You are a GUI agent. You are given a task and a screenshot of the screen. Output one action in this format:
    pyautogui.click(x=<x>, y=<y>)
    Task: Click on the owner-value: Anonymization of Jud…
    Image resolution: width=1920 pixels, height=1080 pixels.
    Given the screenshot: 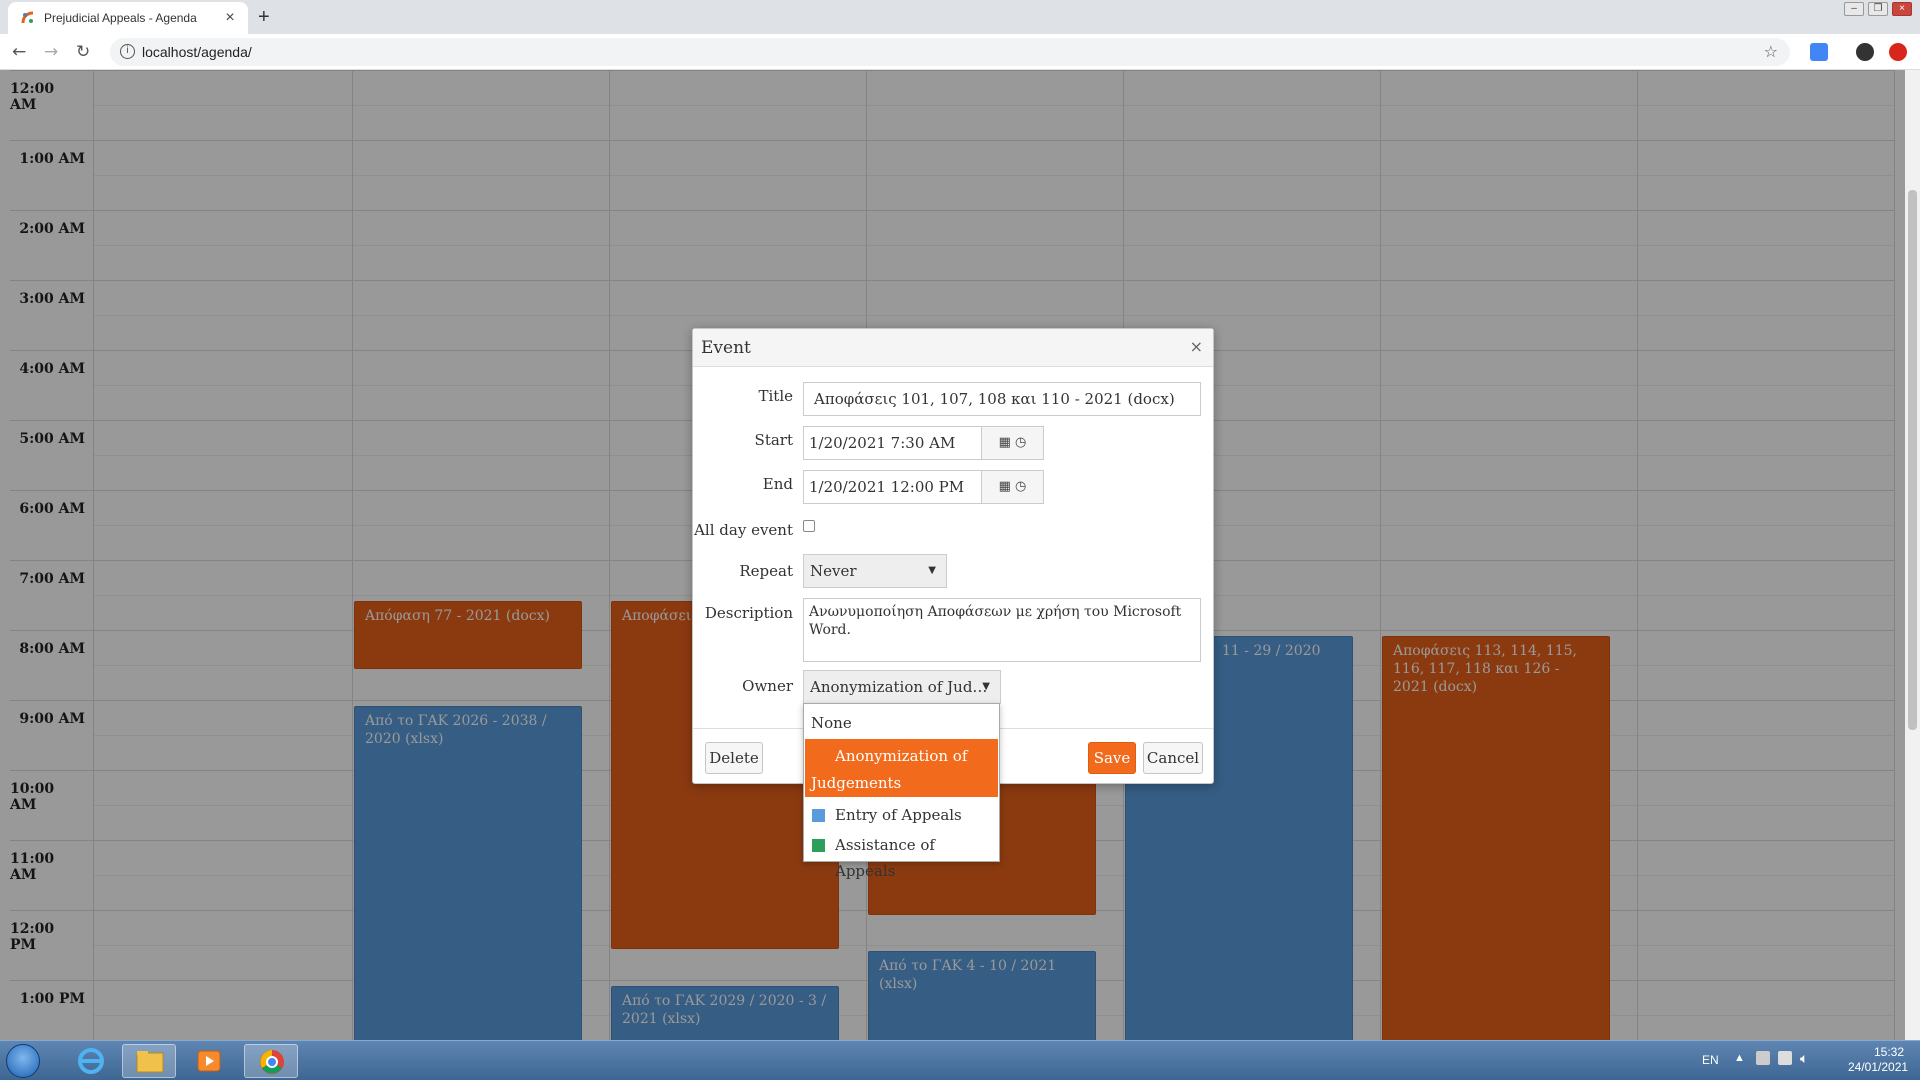 What is the action you would take?
    pyautogui.click(x=899, y=687)
    